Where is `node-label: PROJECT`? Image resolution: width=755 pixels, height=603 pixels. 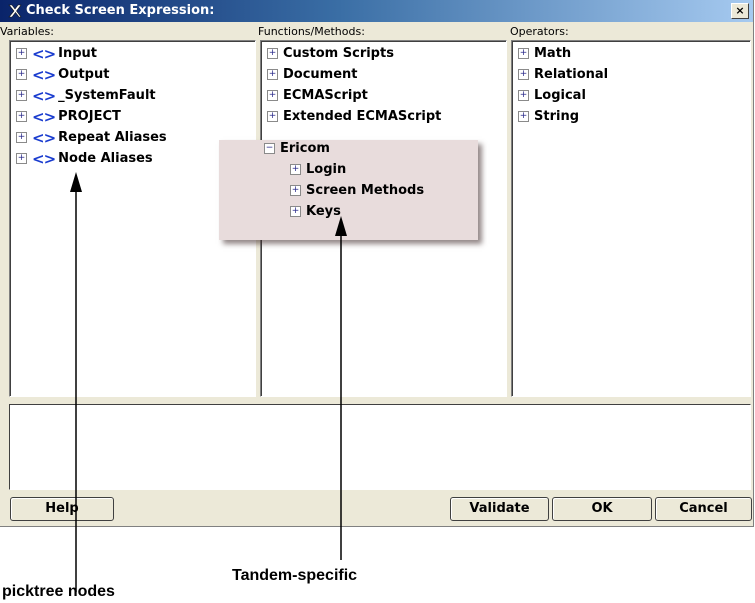
node-label: PROJECT is located at coordinates (89, 116).